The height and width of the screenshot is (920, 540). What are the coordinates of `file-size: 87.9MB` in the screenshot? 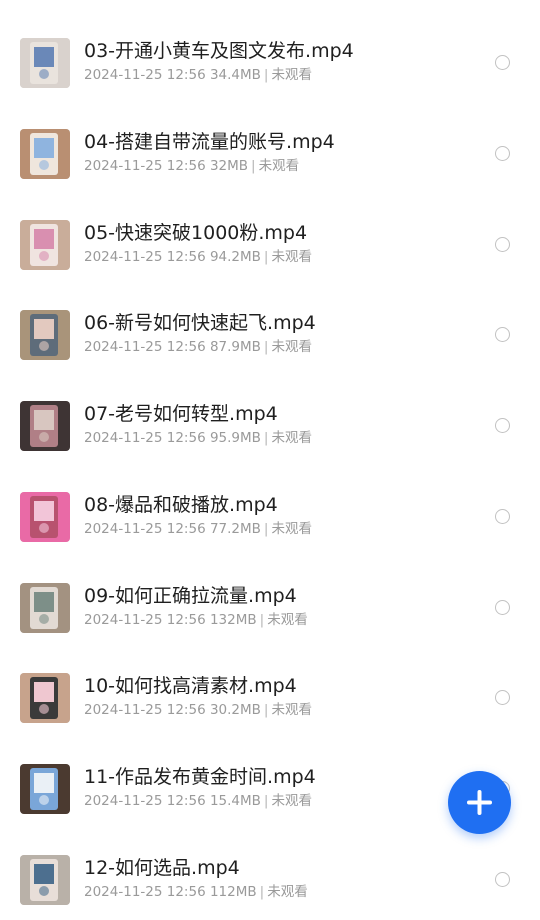 It's located at (235, 347).